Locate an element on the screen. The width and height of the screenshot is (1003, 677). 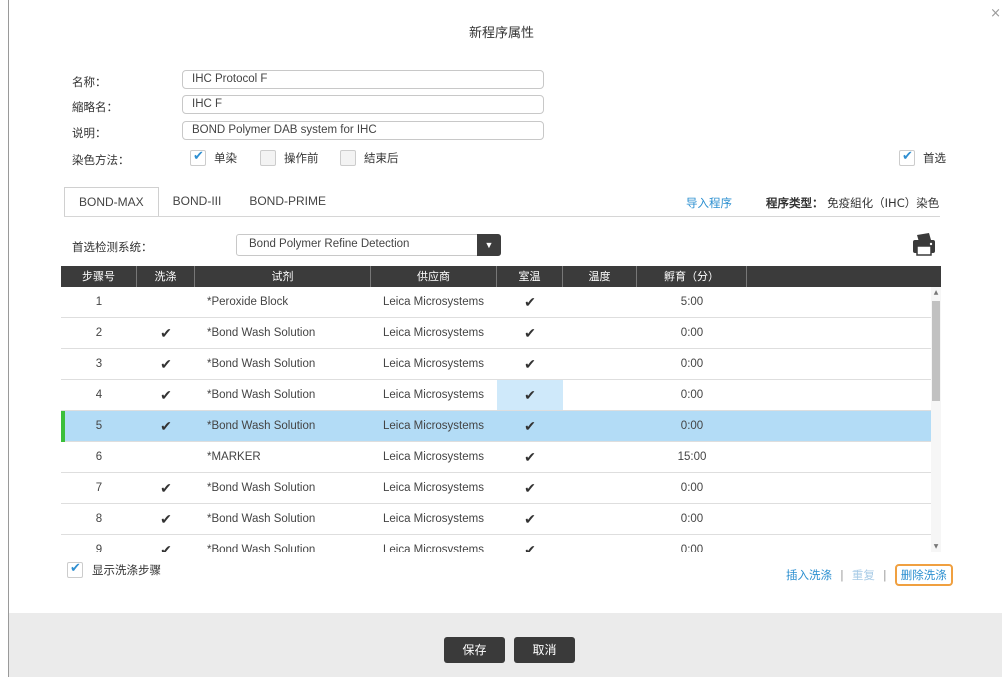
col-reagent: 试剂 is located at coordinates (283, 276).